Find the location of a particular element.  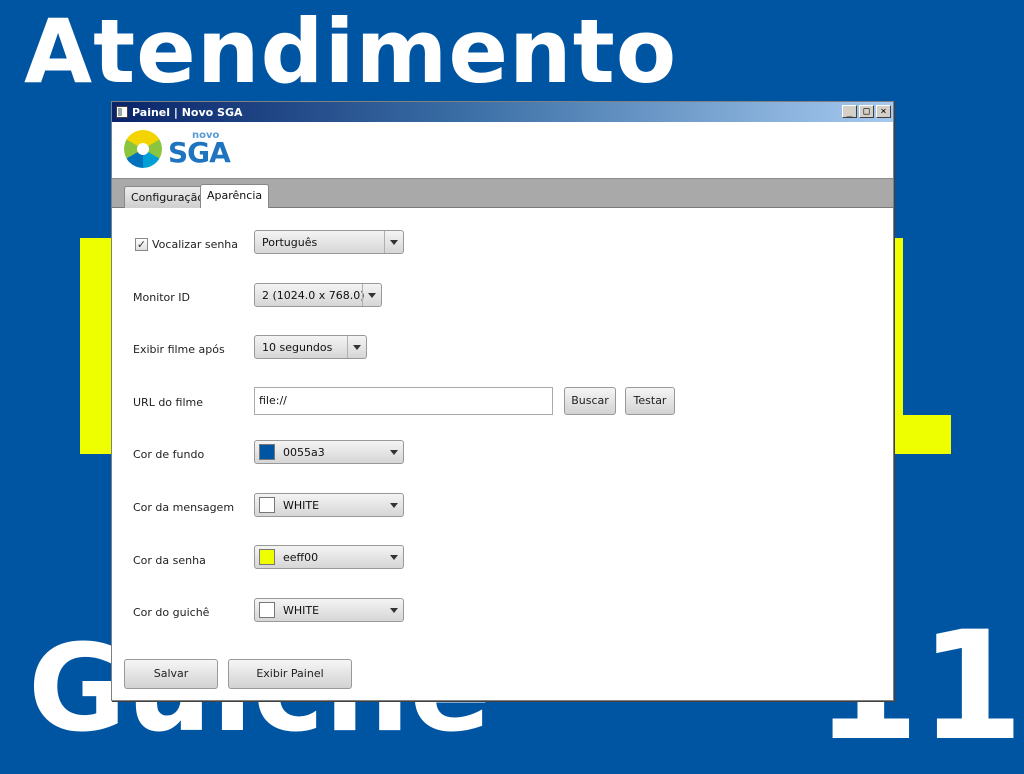

cor-guiche-picker: WHITE is located at coordinates (329, 610).